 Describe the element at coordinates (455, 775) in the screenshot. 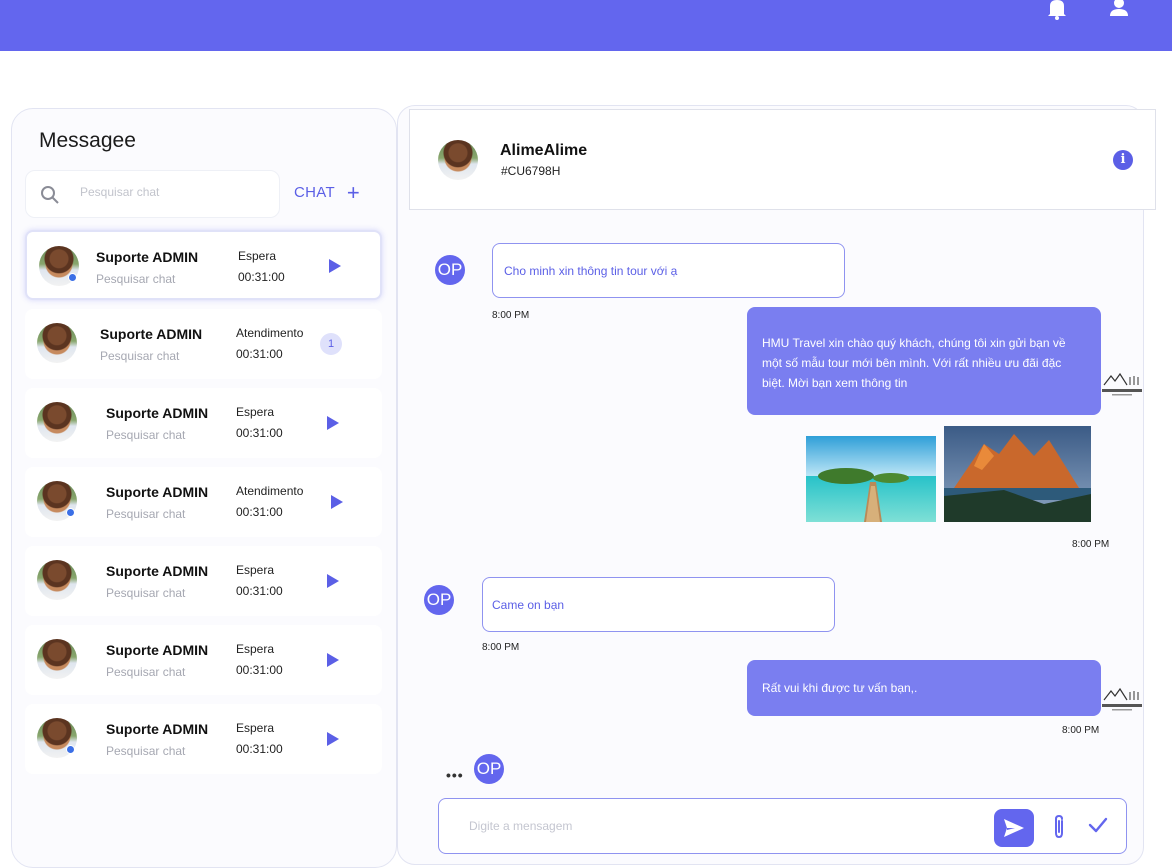

I see `typing-indicator-icon: •••` at that location.